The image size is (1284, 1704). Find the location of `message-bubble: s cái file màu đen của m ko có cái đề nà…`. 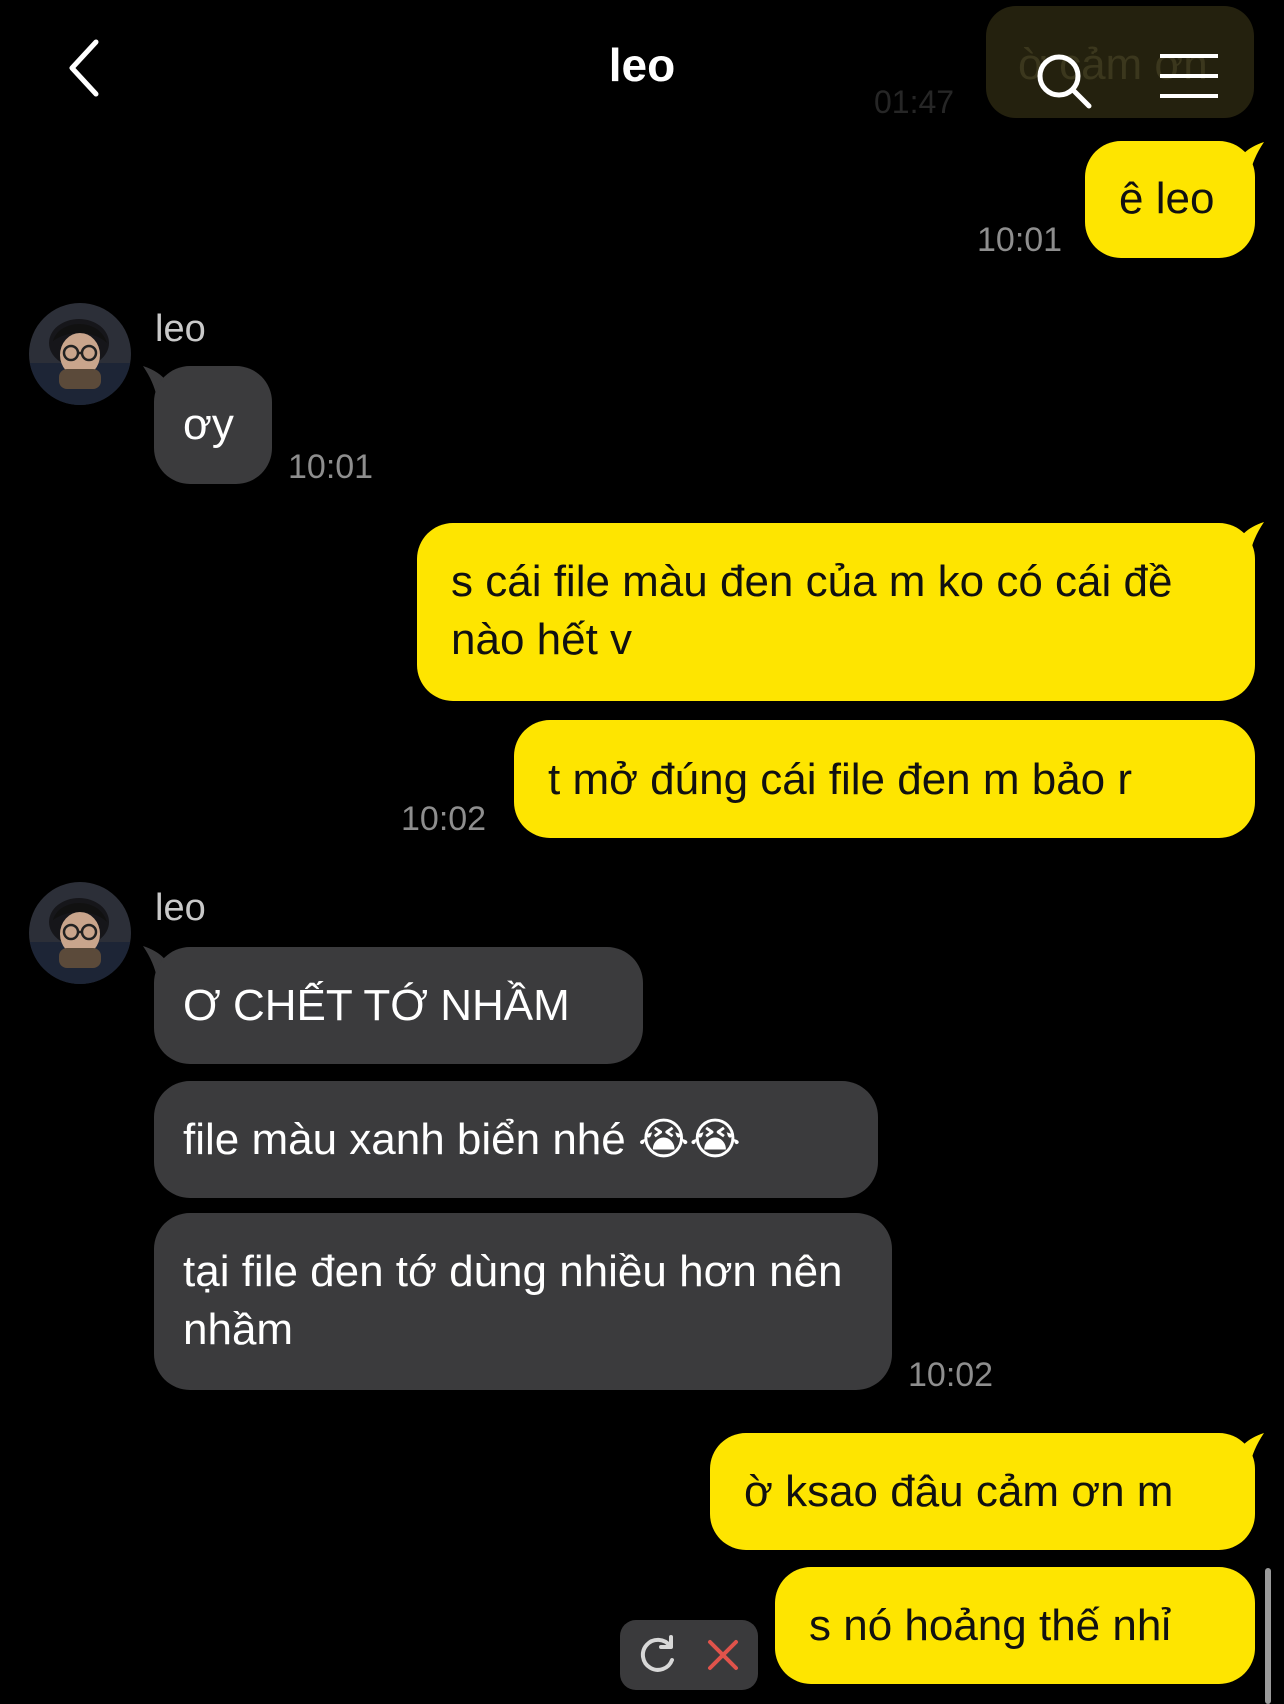

message-bubble: s cái file màu đen của m ko có cái đề nà… is located at coordinates (836, 612).